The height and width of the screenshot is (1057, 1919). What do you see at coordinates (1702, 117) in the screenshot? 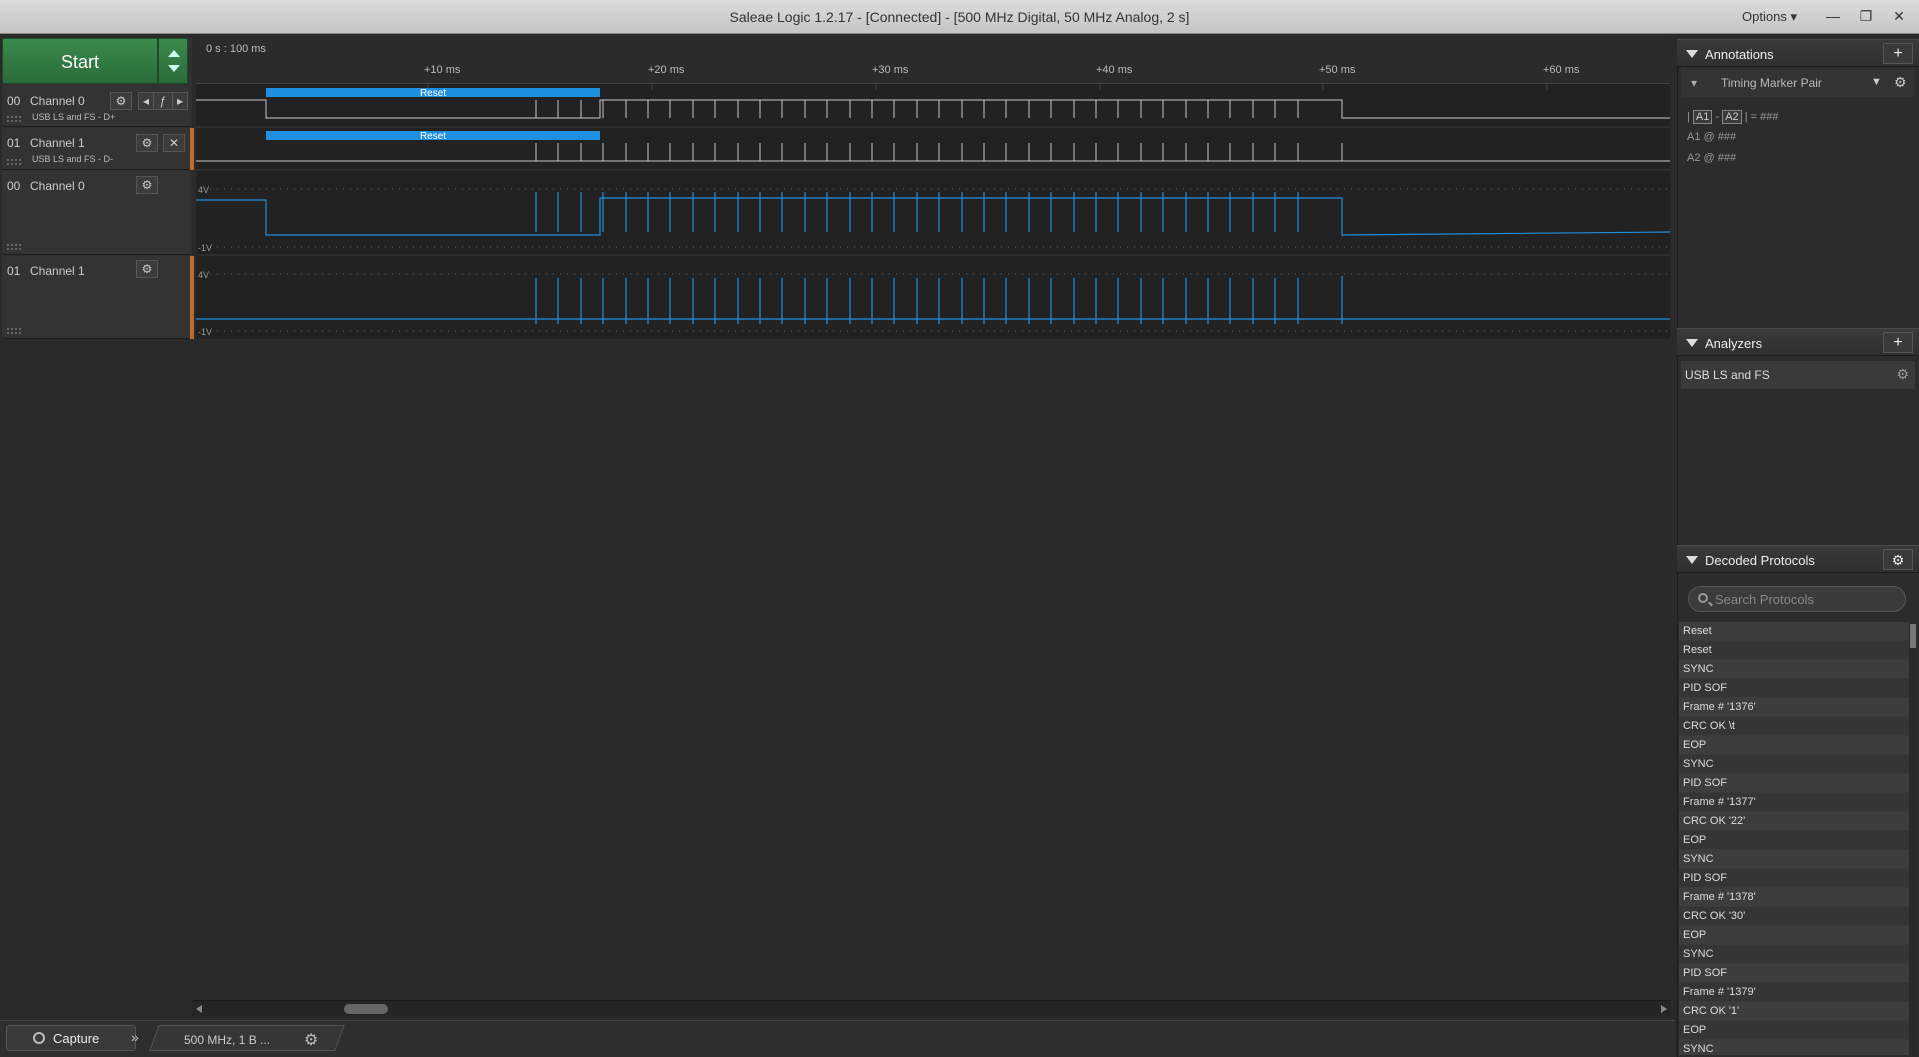
I see `a1-marker-button: A1` at bounding box center [1702, 117].